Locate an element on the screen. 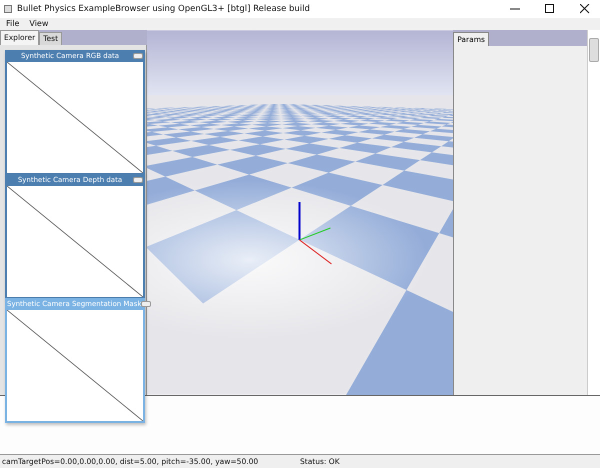  scrollbar is located at coordinates (593, 212).